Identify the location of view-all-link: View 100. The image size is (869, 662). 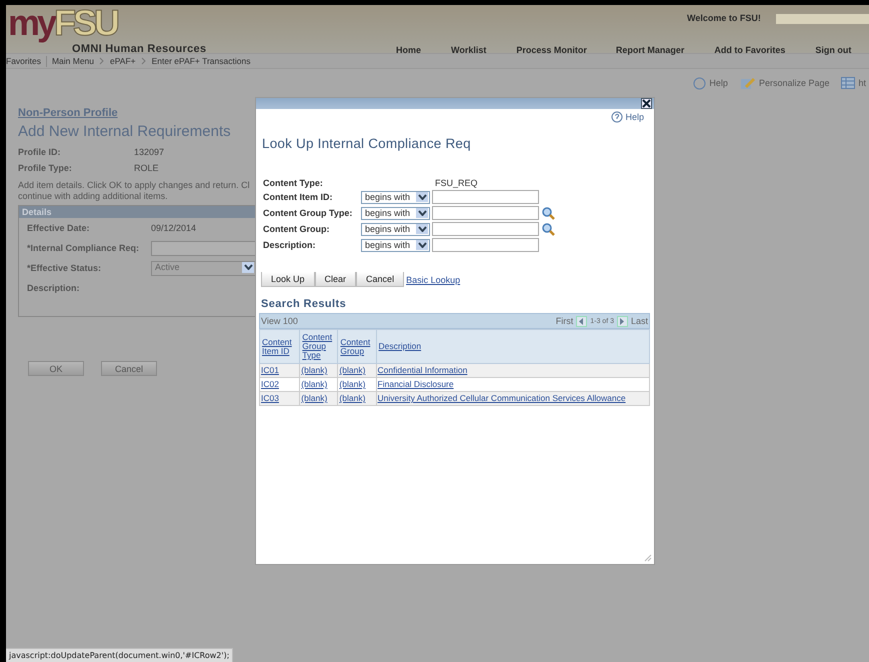
(279, 321).